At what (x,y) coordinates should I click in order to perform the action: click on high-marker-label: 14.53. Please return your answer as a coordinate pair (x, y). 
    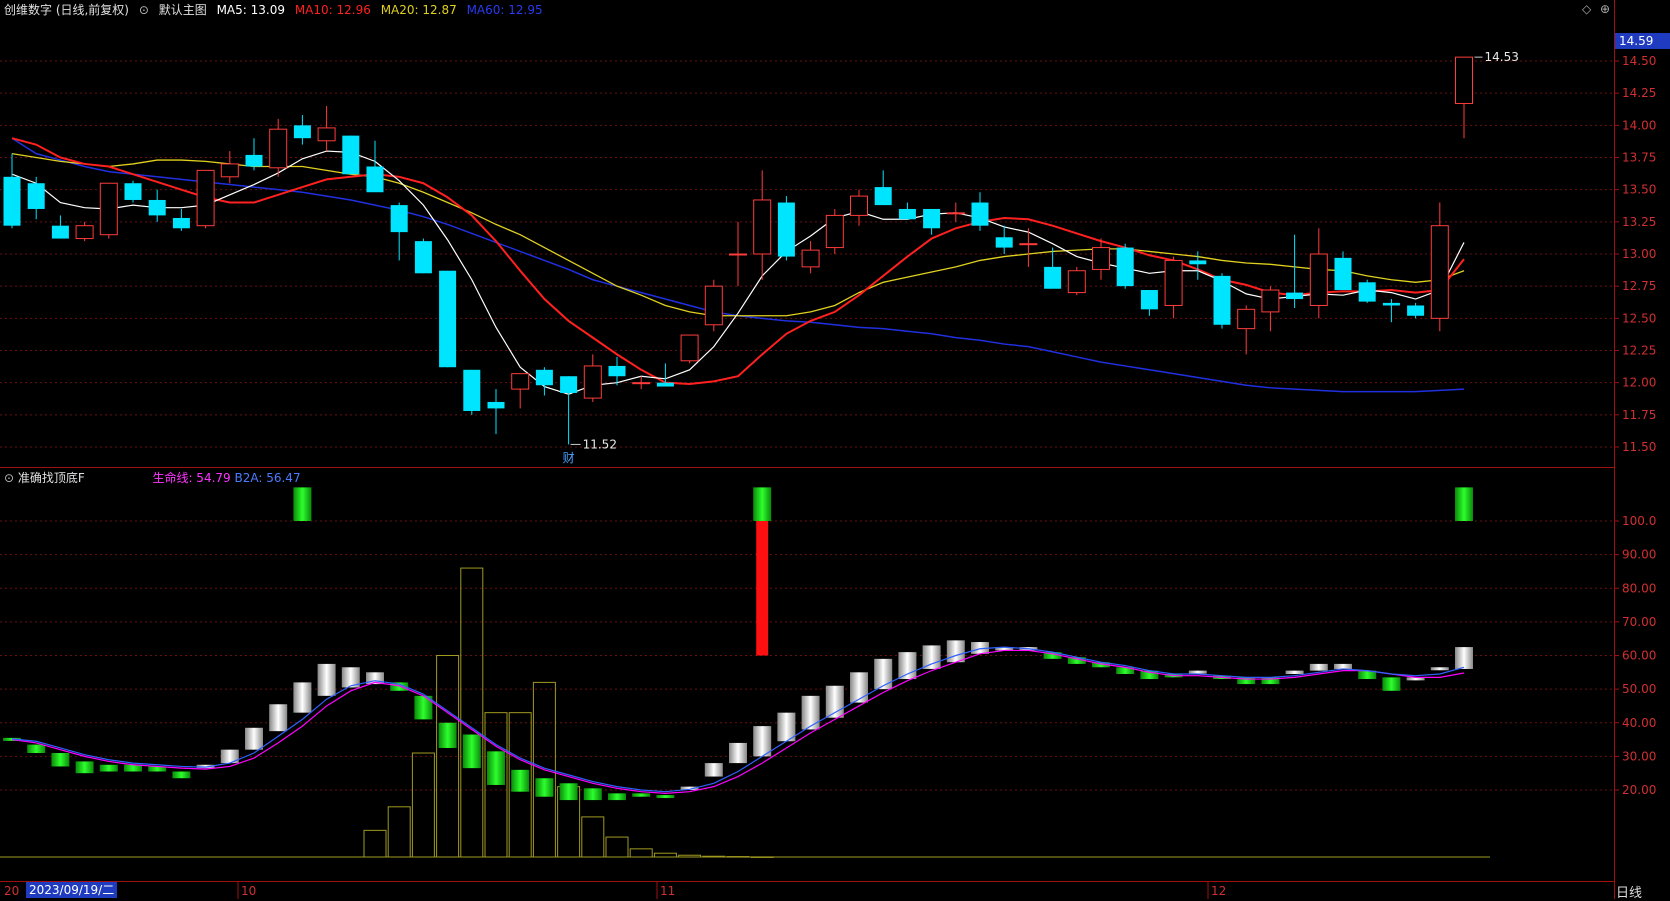
    Looking at the image, I should click on (1502, 57).